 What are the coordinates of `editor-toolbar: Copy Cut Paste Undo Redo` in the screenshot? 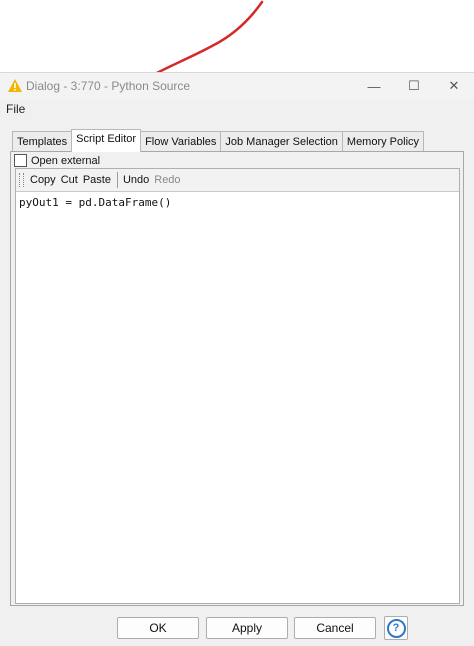 It's located at (237, 180).